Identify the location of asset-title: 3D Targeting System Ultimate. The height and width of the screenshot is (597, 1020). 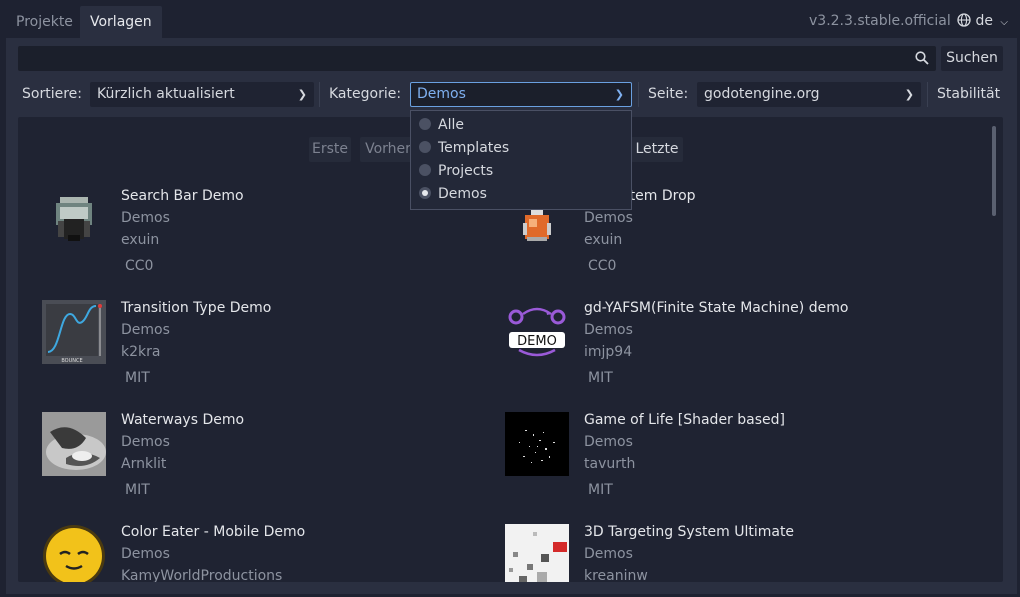
(689, 532).